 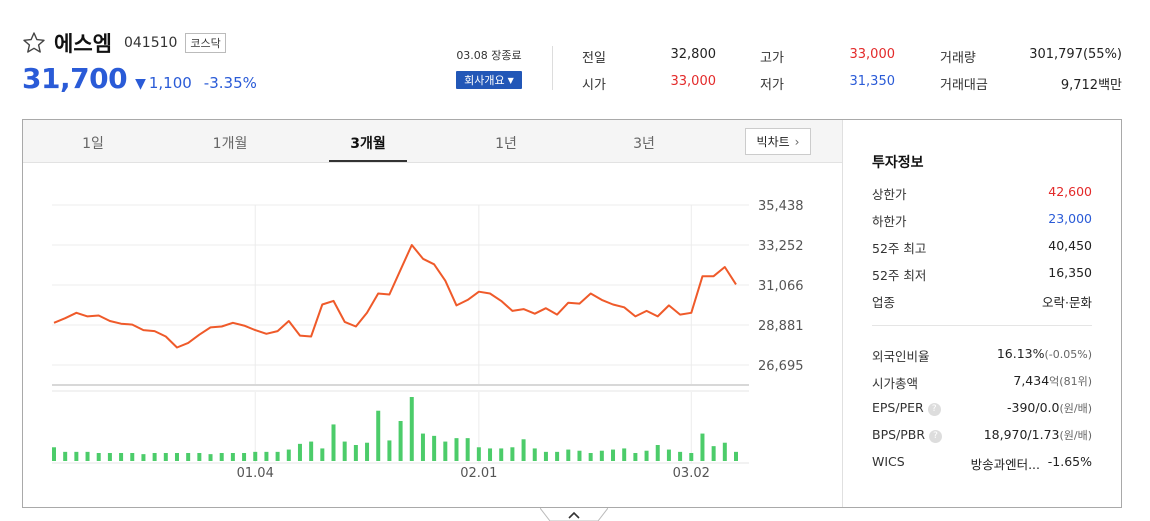 I want to click on caret-down-icon: ▼, so click(x=510, y=80).